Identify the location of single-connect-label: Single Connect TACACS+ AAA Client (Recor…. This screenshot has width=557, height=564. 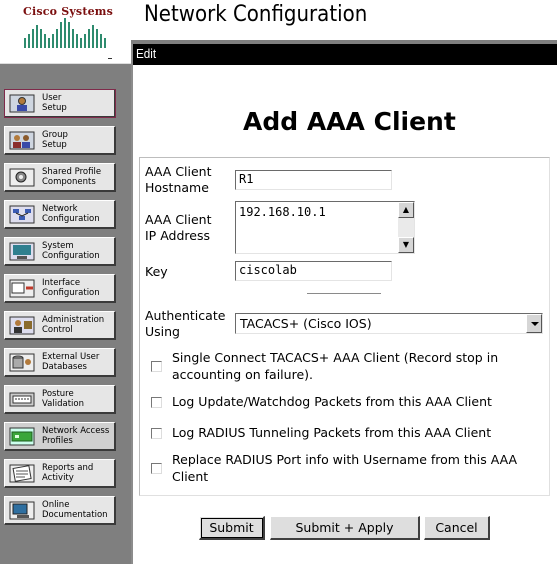
(335, 366).